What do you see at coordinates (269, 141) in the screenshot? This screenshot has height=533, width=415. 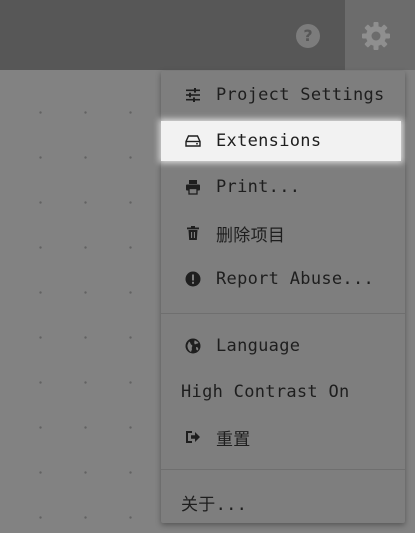 I see `menu-item-label: Extensions` at bounding box center [269, 141].